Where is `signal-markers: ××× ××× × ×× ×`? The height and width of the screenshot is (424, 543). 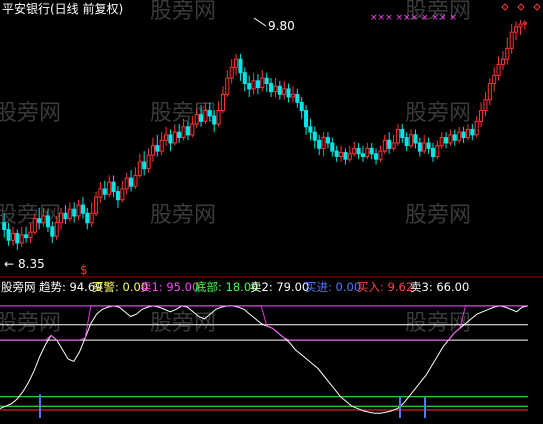
signal-markers: ××× ××× × ×× × is located at coordinates (413, 18).